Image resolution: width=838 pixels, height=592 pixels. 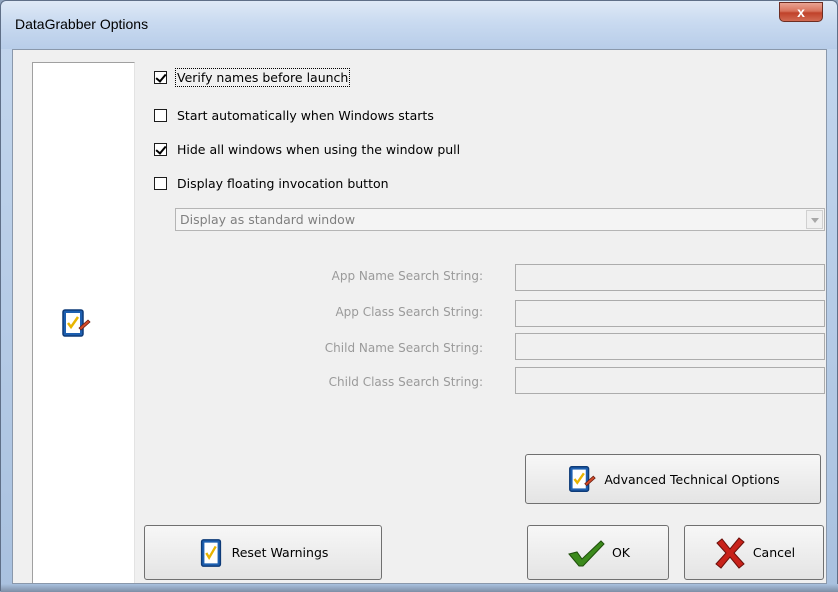 I want to click on start-auto-checkbox: Start automatically when Windows starts, so click(x=294, y=115).